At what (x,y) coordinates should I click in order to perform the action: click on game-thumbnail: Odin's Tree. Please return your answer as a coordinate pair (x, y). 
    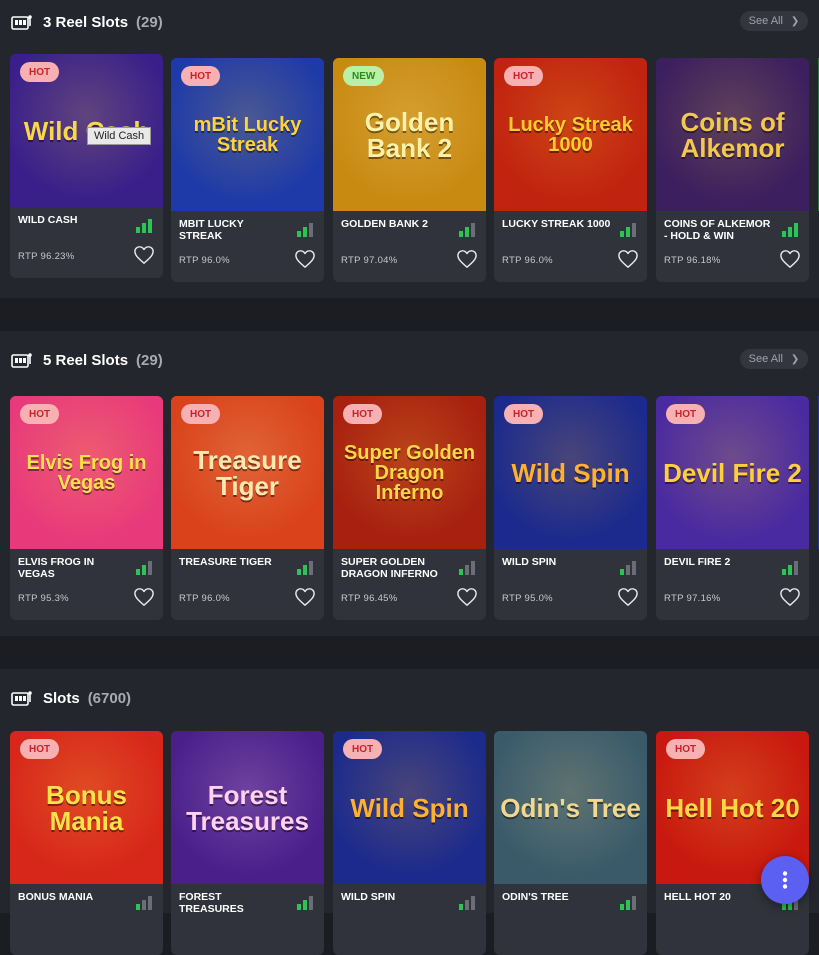
    Looking at the image, I should click on (570, 807).